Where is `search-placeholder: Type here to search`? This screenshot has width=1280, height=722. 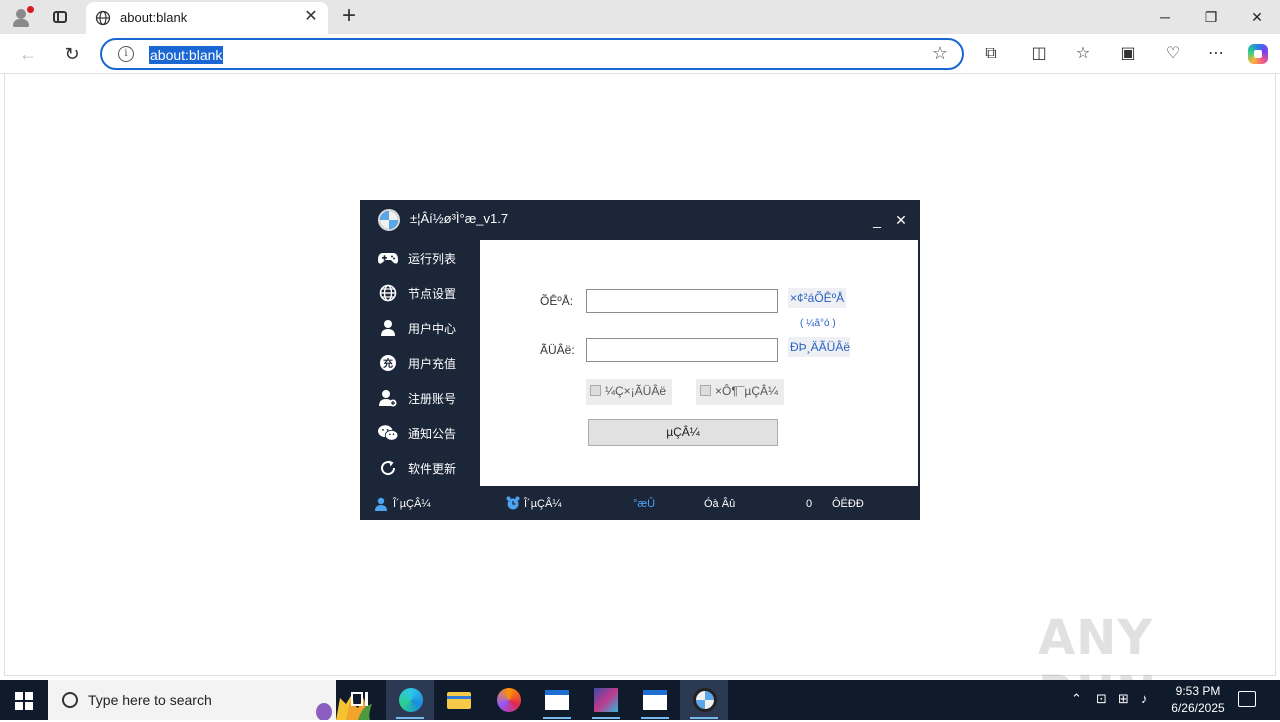 search-placeholder: Type here to search is located at coordinates (150, 700).